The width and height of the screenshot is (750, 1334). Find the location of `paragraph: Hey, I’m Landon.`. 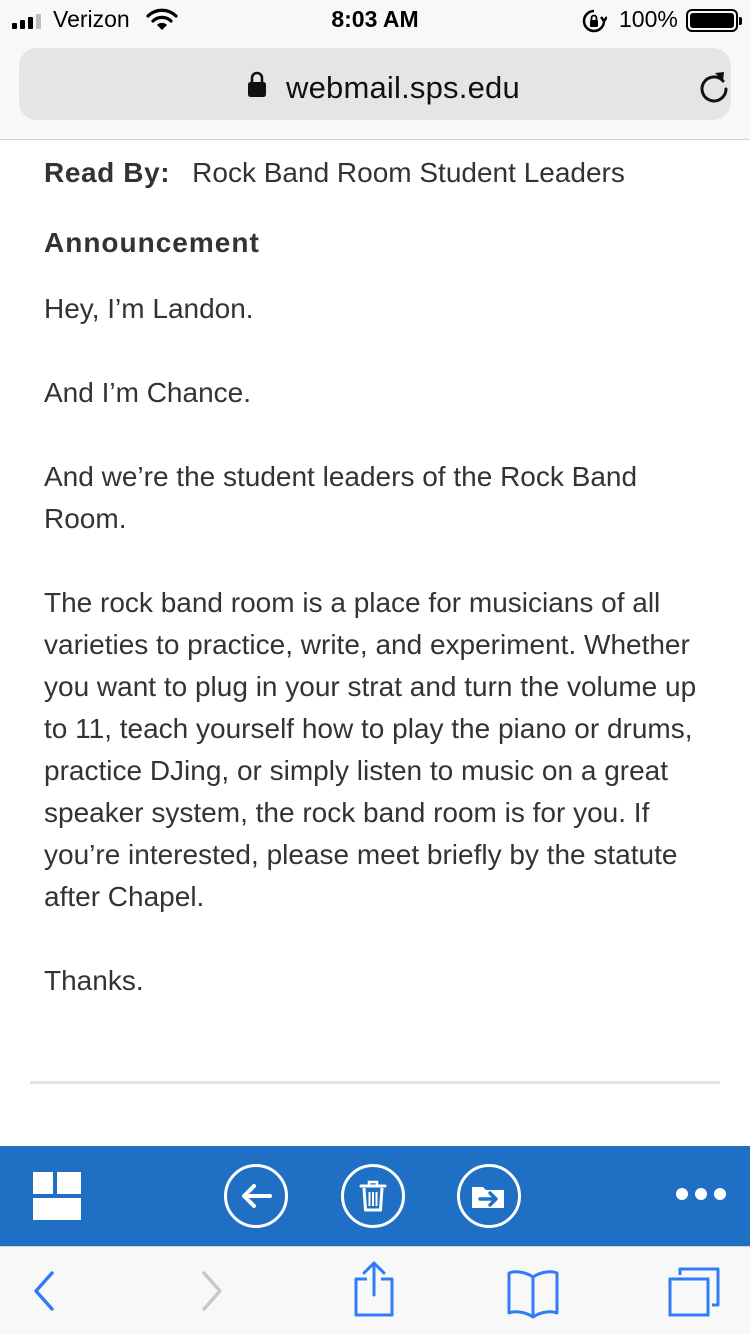

paragraph: Hey, I’m Landon. is located at coordinates (149, 308).